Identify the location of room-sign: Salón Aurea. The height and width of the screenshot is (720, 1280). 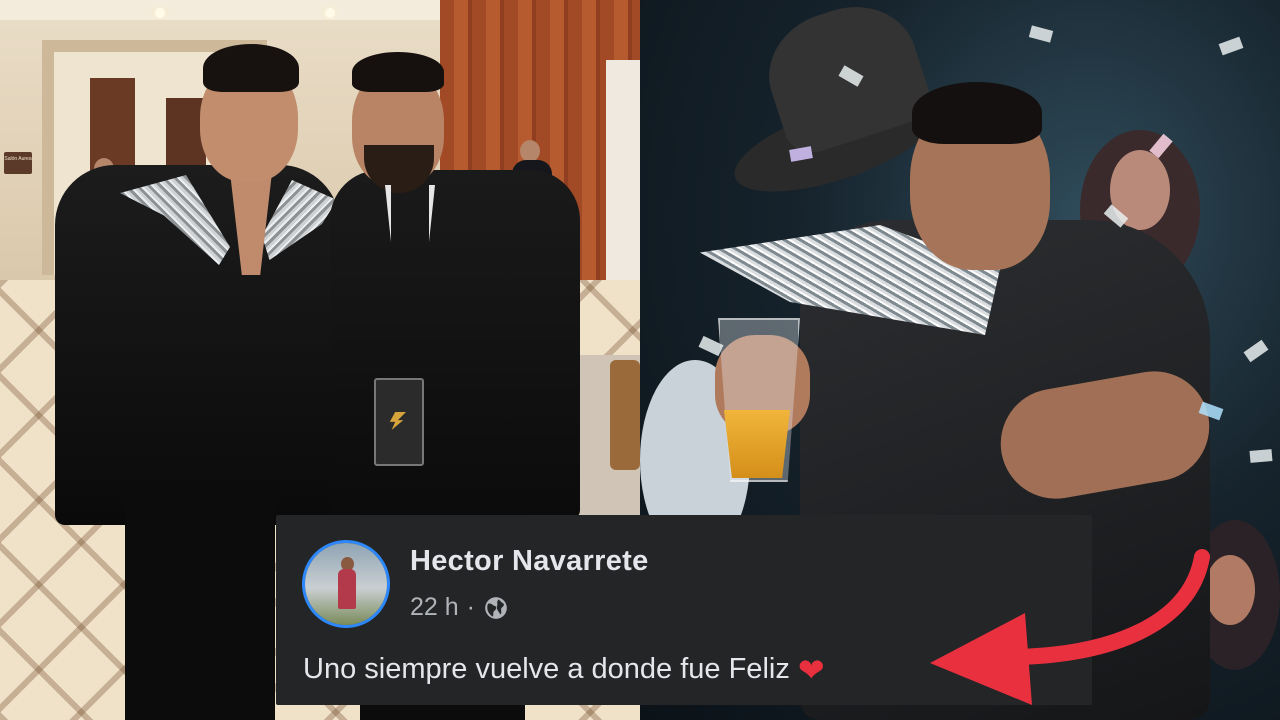
(18, 163).